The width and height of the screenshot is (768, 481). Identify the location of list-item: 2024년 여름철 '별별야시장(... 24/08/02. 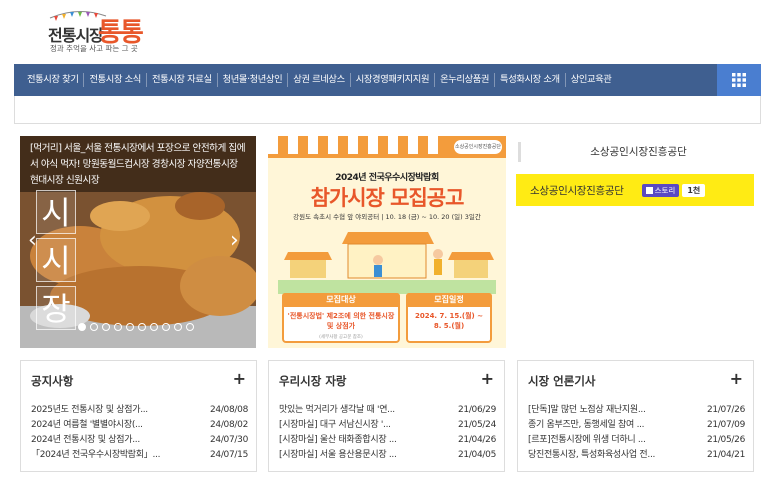
(139, 425).